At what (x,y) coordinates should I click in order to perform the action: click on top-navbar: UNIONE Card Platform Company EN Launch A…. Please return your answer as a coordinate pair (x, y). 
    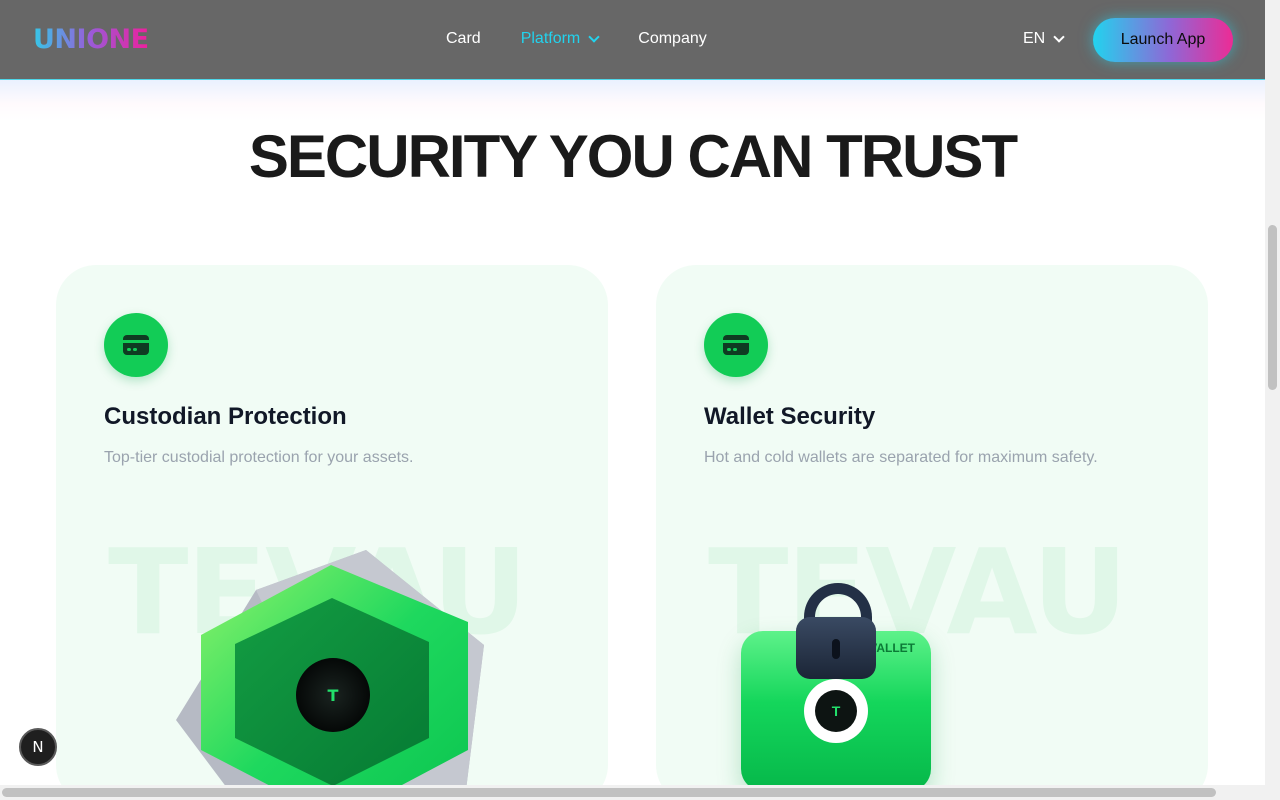
    Looking at the image, I should click on (632, 40).